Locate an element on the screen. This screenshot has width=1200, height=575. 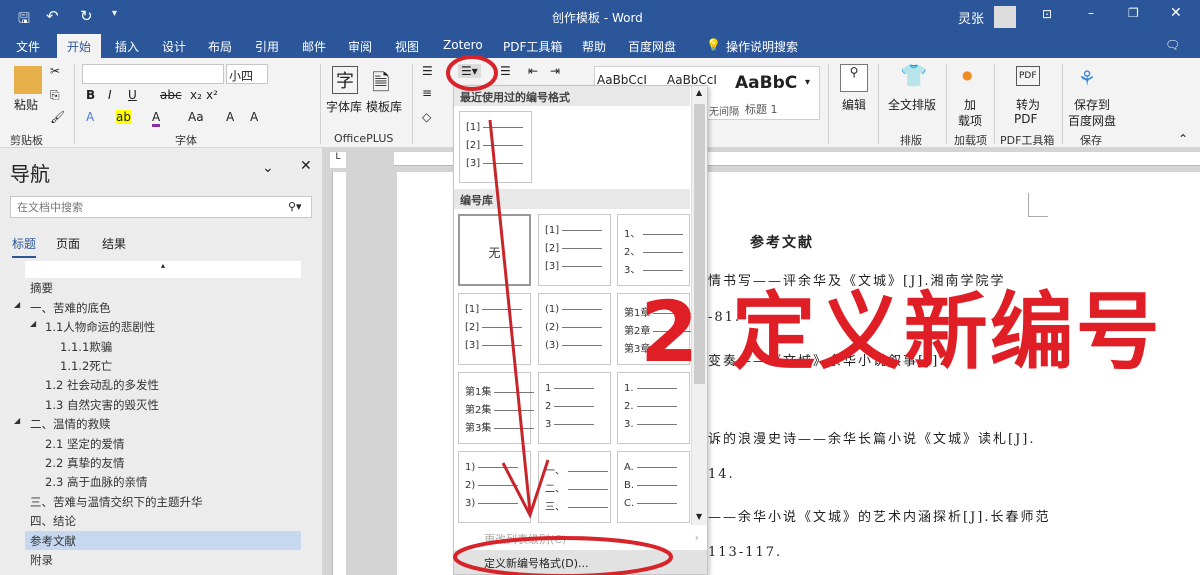
style-heading1-preview: AaBbC is located at coordinates (766, 83).